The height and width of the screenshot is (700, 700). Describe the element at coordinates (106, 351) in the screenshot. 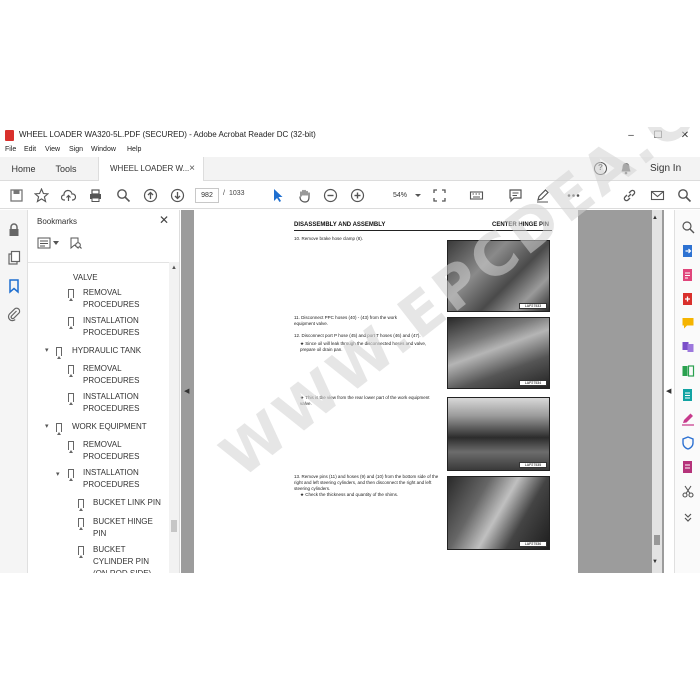

I see `bookmark-hydraulic-tank: HYDRAULIC TANK` at that location.